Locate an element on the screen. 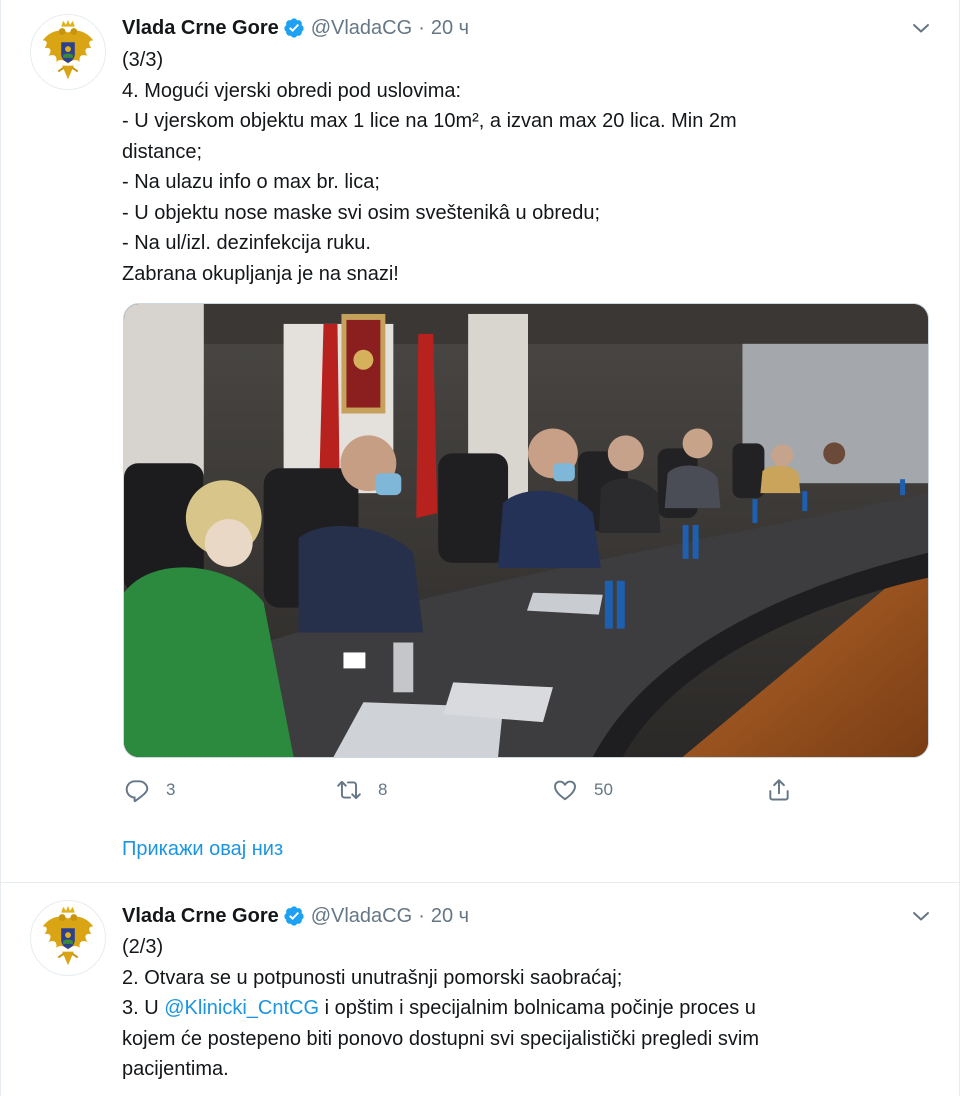 This screenshot has height=1096, width=960. tweet-actions: 3 8 50 is located at coordinates (472, 790).